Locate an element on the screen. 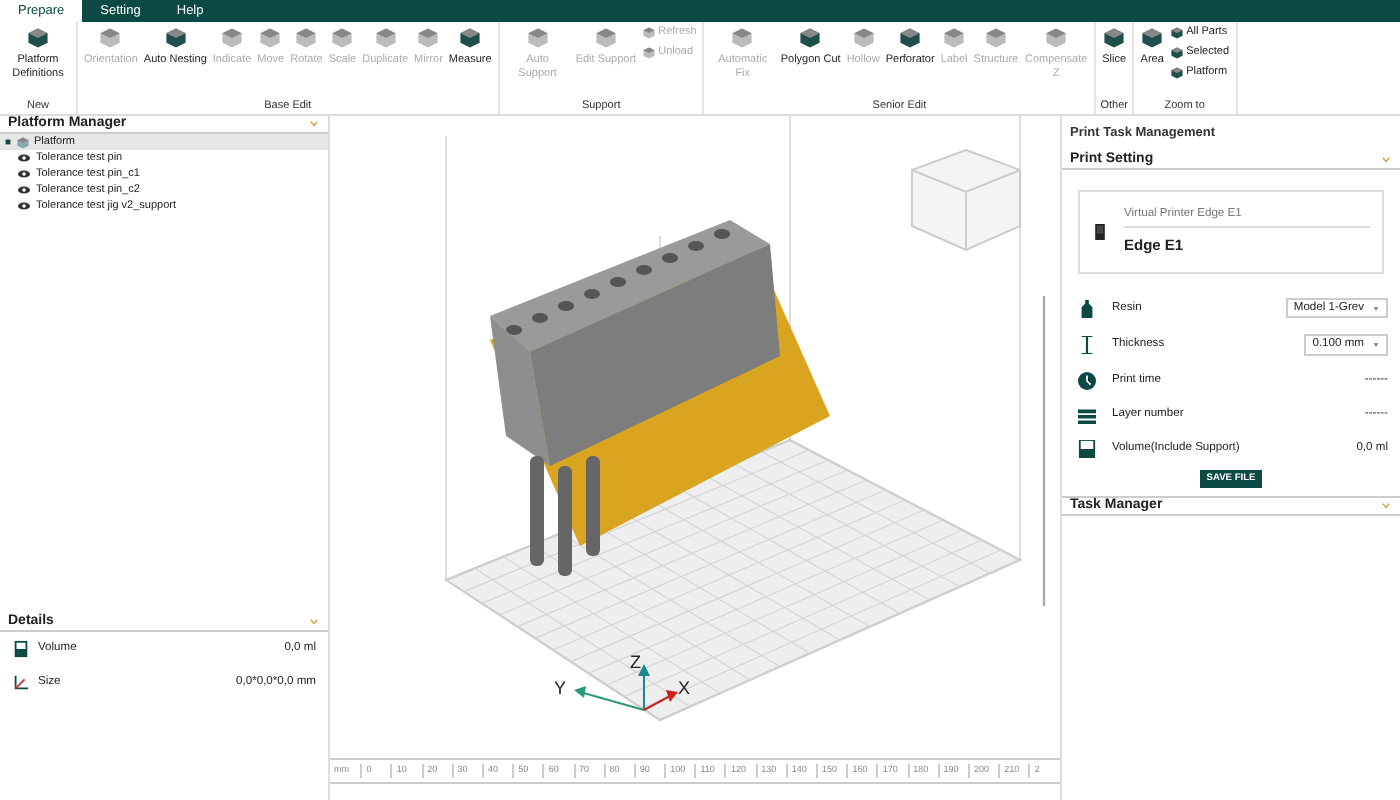 The image size is (1400, 800). size-icon is located at coordinates (21, 683).